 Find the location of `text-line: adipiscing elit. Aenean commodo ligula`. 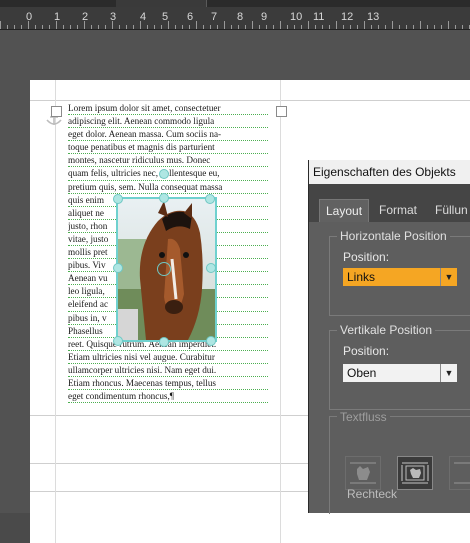

text-line: adipiscing elit. Aenean commodo ligula is located at coordinates (168, 122).